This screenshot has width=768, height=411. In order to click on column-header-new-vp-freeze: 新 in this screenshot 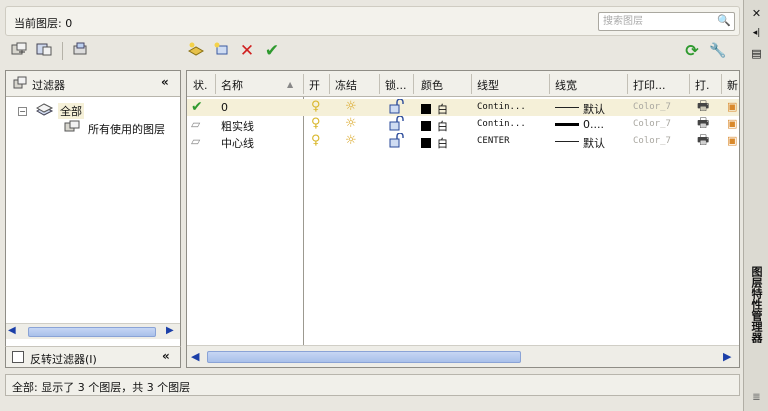, I will do `click(732, 85)`.